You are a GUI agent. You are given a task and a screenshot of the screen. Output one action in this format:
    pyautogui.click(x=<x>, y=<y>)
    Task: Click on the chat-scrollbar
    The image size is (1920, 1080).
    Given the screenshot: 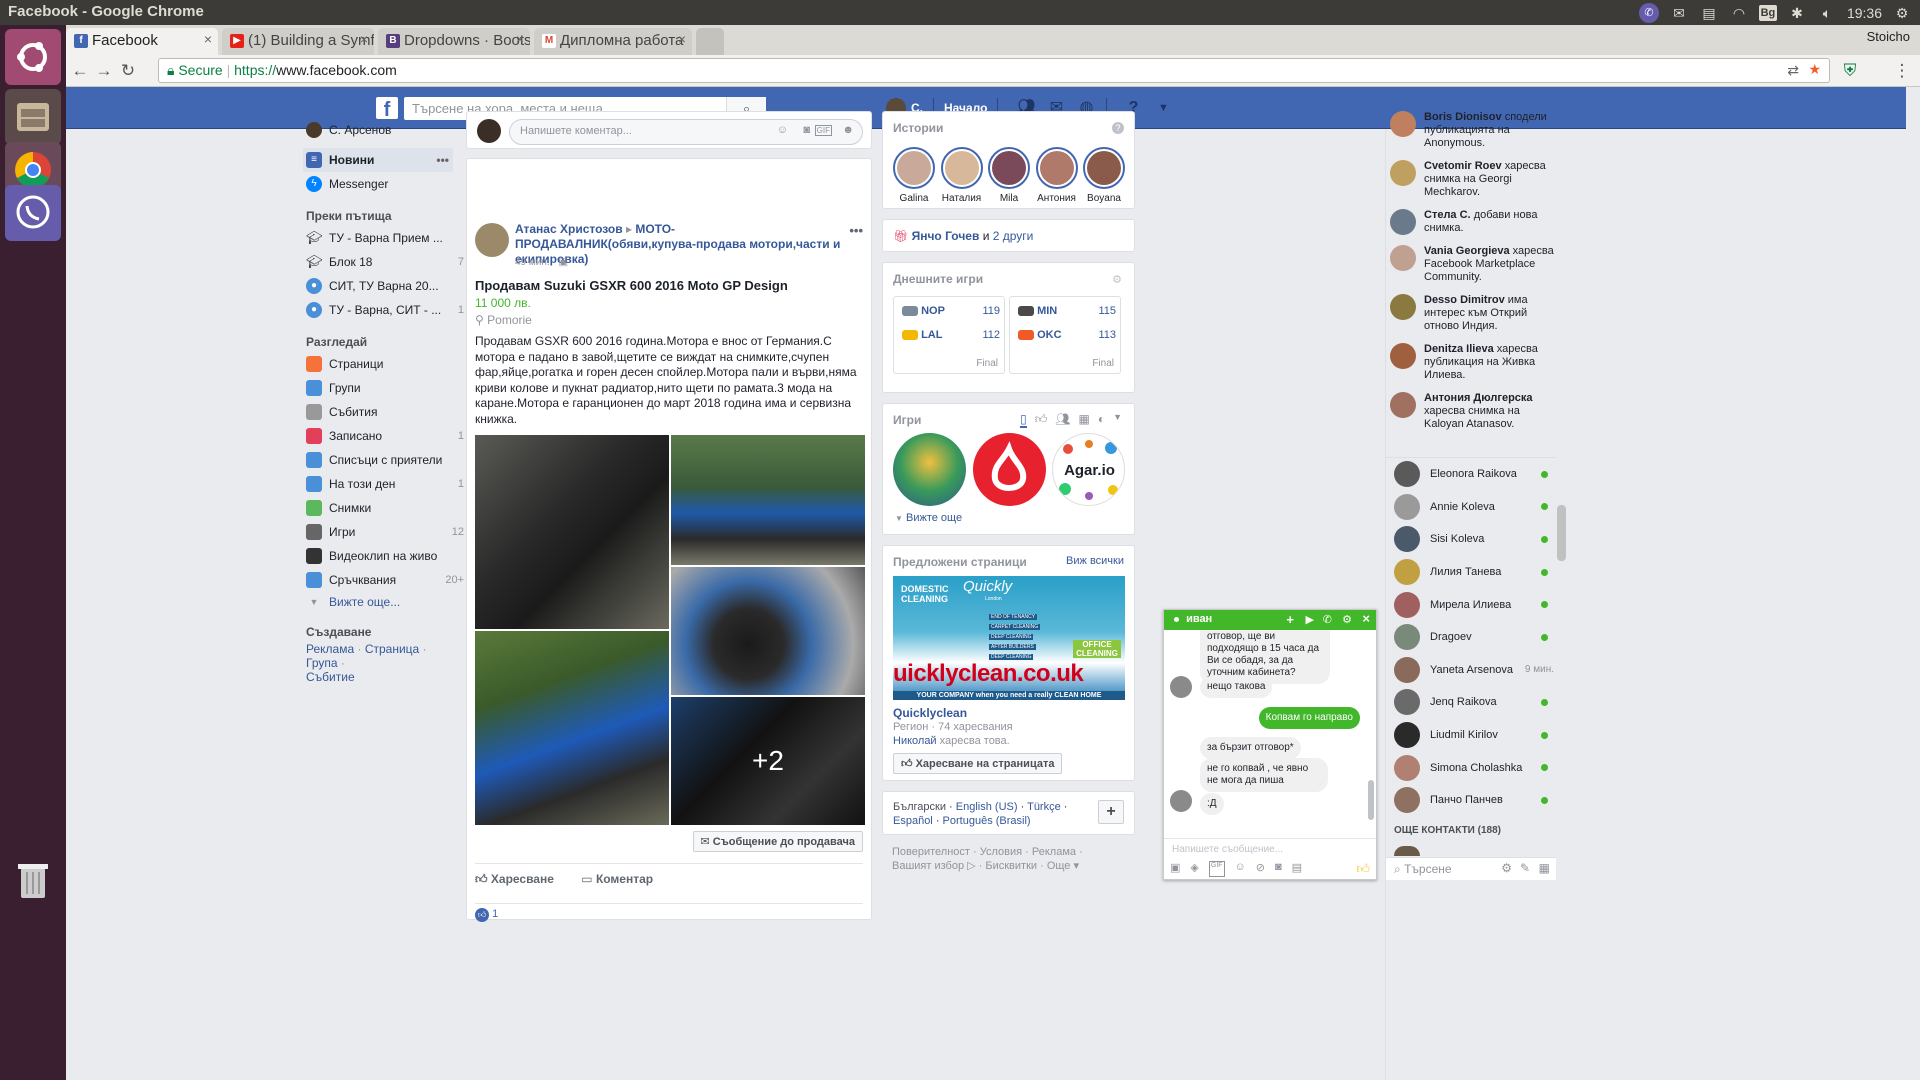 What is the action you would take?
    pyautogui.click(x=1371, y=800)
    